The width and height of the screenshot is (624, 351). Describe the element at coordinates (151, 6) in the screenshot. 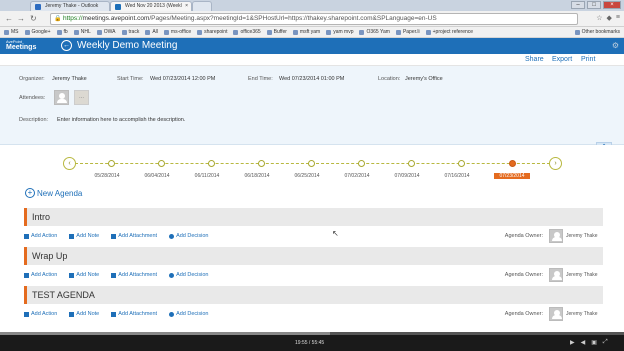

I see `browser-tab-meeting: Wed Nov 20 2013 (Weekl ×` at that location.